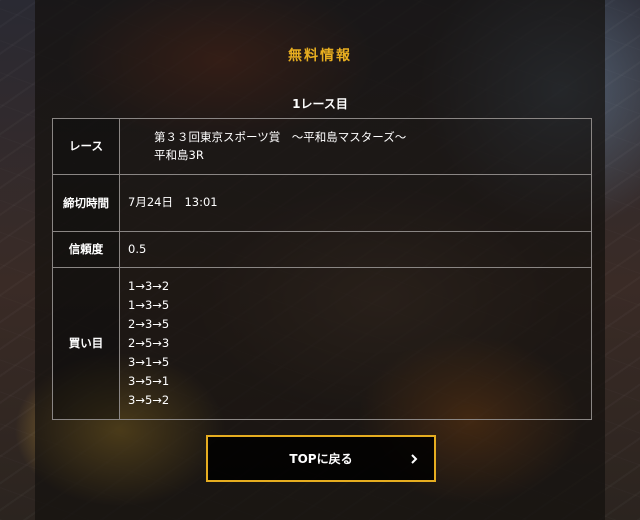 The width and height of the screenshot is (640, 520). I want to click on back-to-top-label: TOPに戻る, so click(321, 459).